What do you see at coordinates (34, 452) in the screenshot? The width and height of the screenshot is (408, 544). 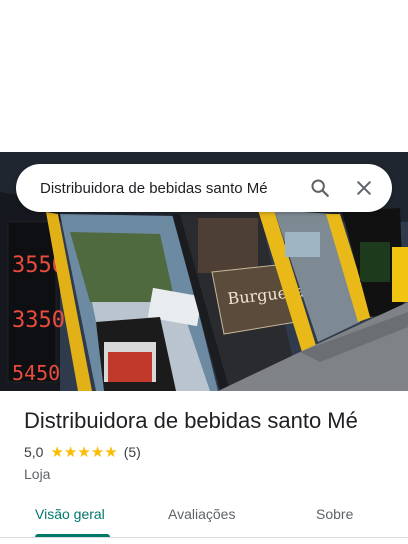 I see `rating-value: 5,0` at bounding box center [34, 452].